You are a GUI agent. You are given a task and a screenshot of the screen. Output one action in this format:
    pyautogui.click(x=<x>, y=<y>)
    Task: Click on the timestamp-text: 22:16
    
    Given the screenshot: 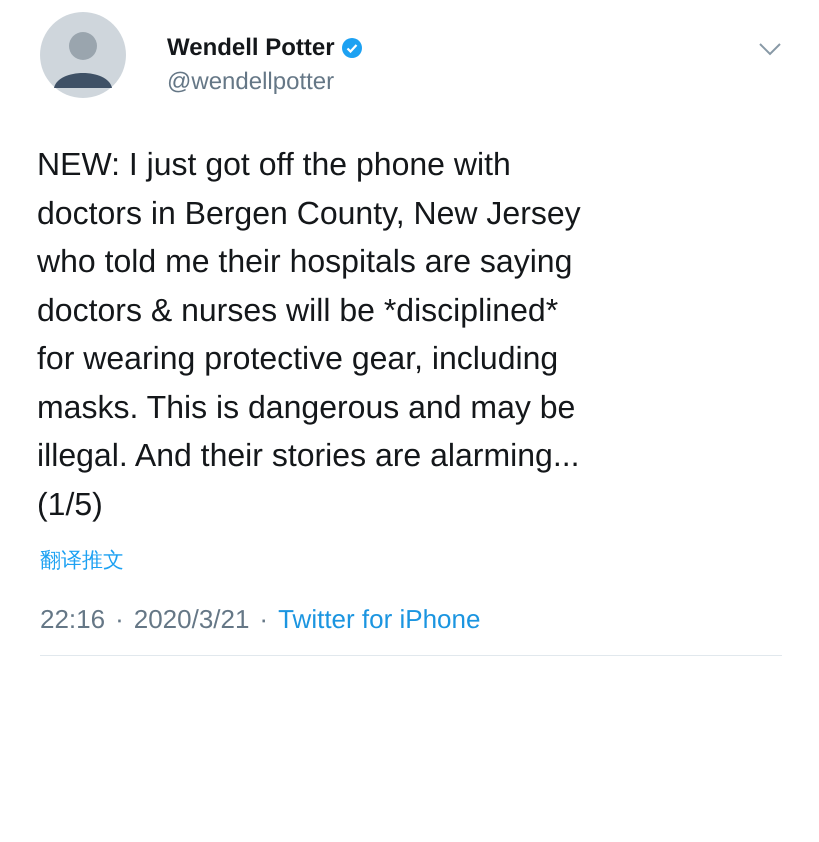 What is the action you would take?
    pyautogui.click(x=73, y=619)
    